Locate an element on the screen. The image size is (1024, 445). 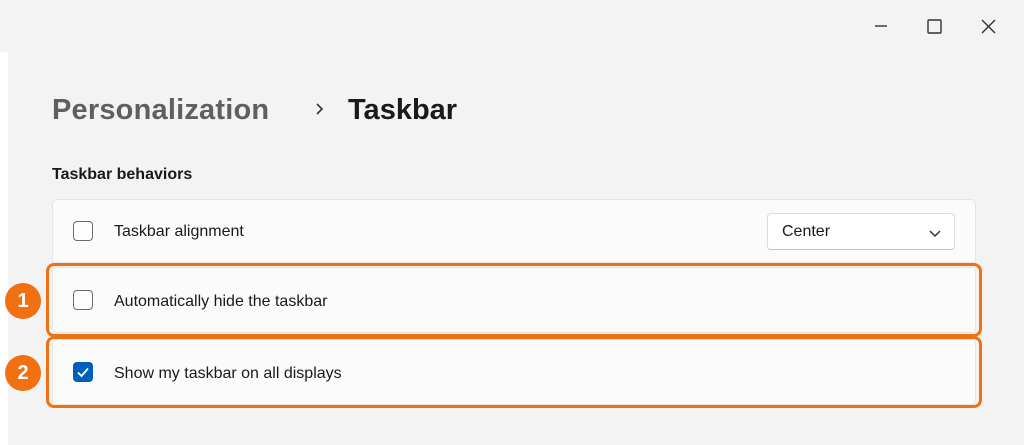
setting-row-taskbar-alignment: Taskbar alignment Center is located at coordinates (514, 231).